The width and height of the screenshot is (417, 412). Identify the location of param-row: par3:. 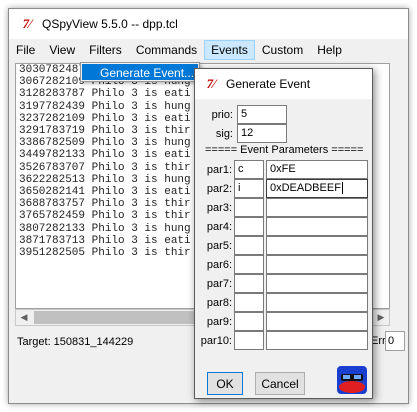
(283, 207).